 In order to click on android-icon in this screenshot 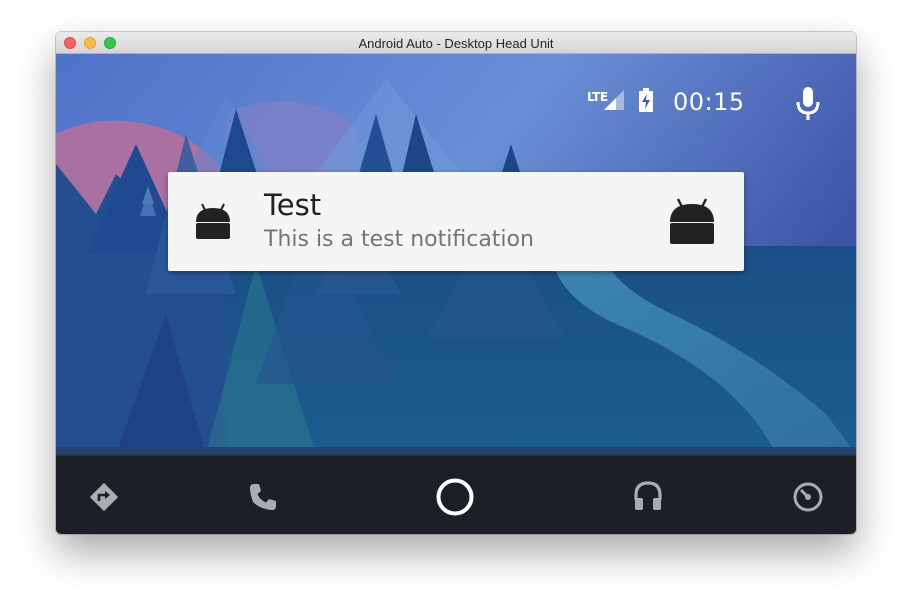, I will do `click(213, 221)`.